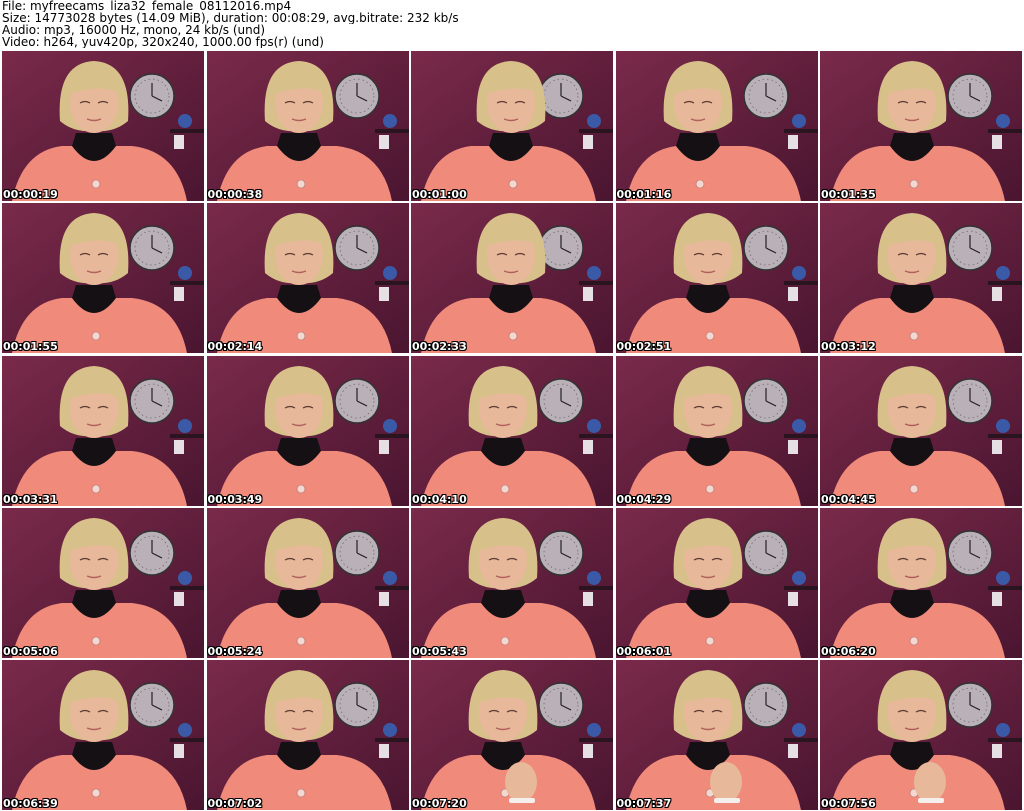 The width and height of the screenshot is (1024, 811). Describe the element at coordinates (439, 803) in the screenshot. I see `timestamp-label: 00:07:20` at that location.